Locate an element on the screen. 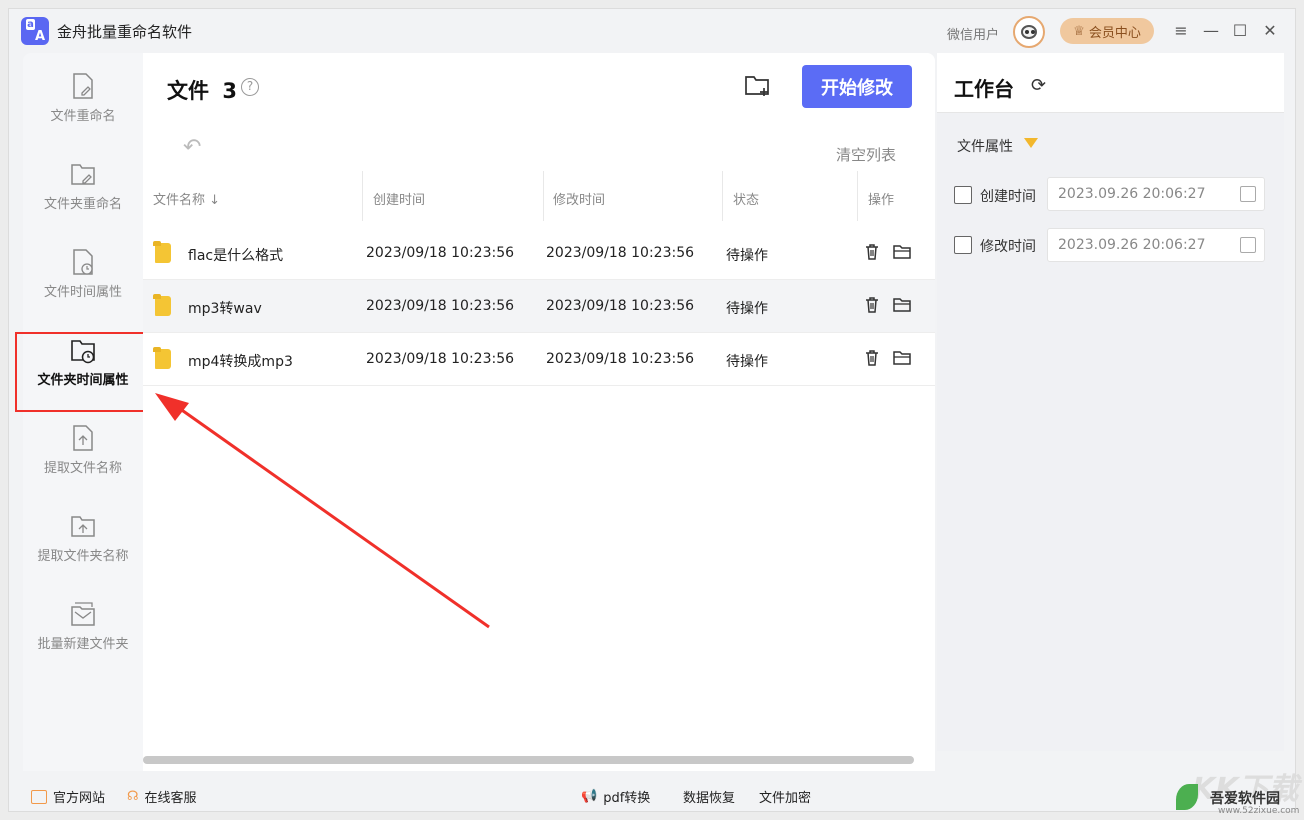 Image resolution: width=1304 pixels, height=820 pixels. sidebar-item-extract-folder-name: 提取文件夹名称 is located at coordinates (83, 537).